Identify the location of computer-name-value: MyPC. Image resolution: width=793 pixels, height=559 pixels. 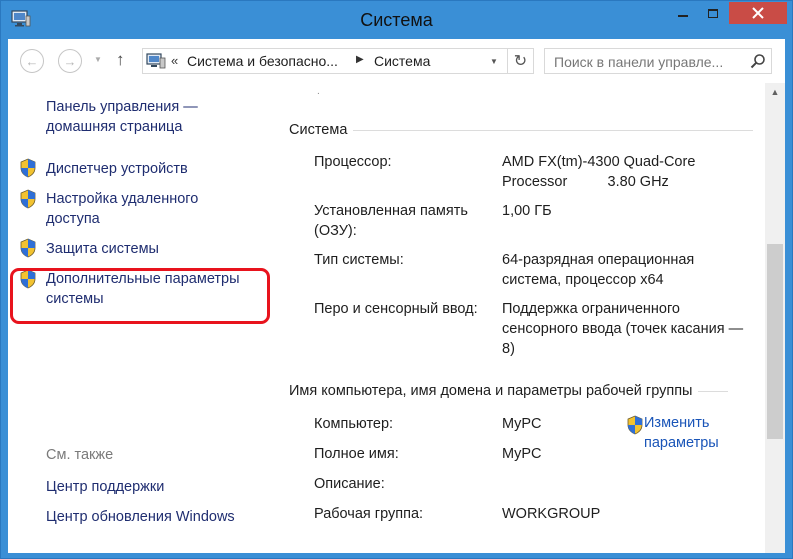
(522, 424).